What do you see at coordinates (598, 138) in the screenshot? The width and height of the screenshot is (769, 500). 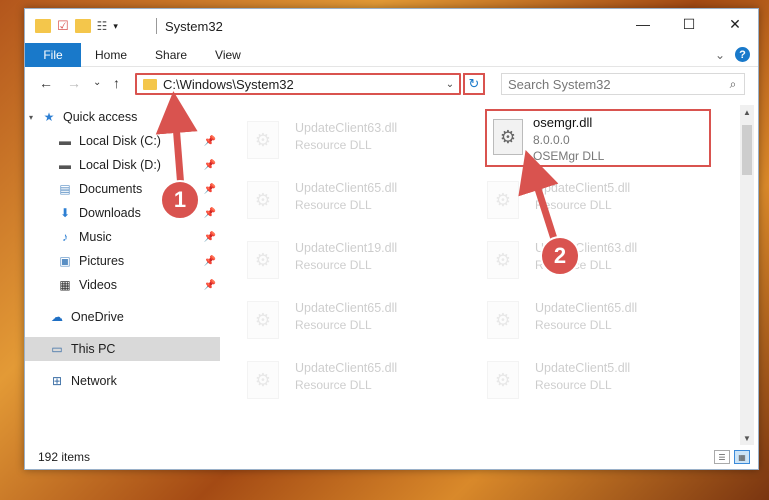 I see `highlighted-file-osemgr: ⚙ osemgr.dll 8.0.0.0 OSEMgr DLL` at bounding box center [598, 138].